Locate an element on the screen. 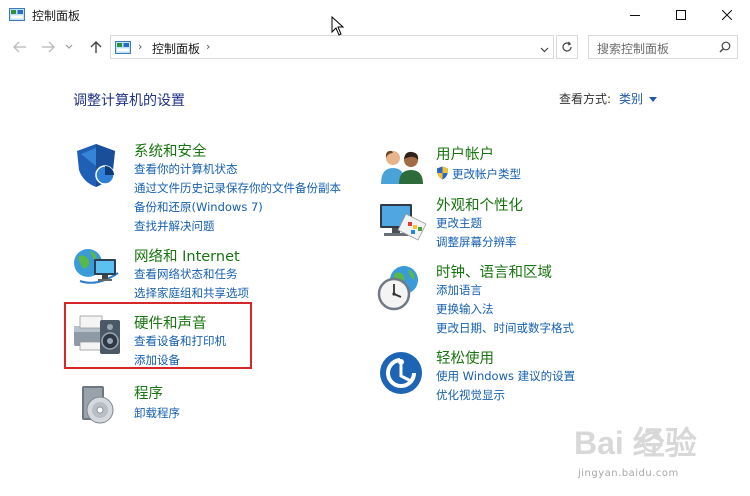 The image size is (750, 496). link-change-date-time-format: 更改日期、时间或数字格式 is located at coordinates (505, 328).